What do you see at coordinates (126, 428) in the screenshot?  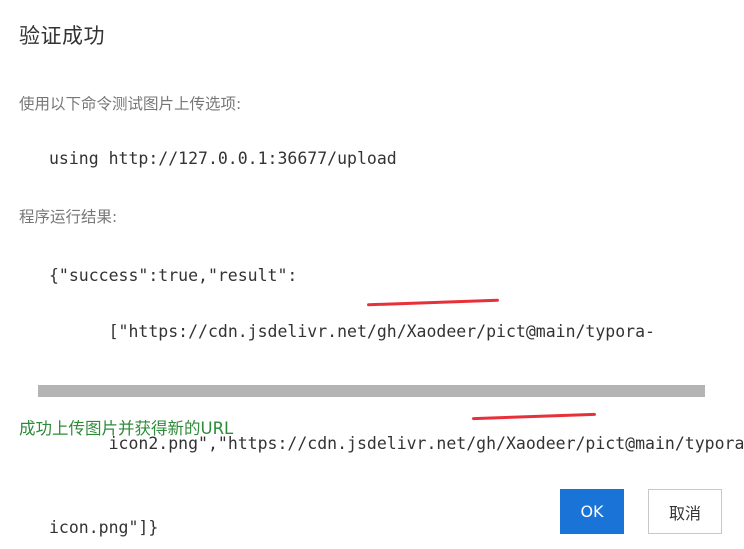 I see `success-message: 成功上传图片并获得新的URL` at bounding box center [126, 428].